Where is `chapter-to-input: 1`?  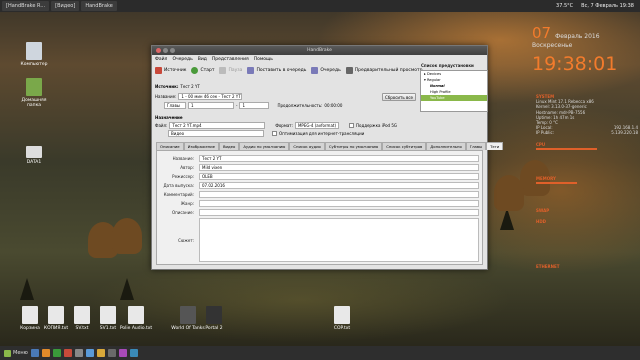
chapter-to-input: 1 is located at coordinates (254, 105).